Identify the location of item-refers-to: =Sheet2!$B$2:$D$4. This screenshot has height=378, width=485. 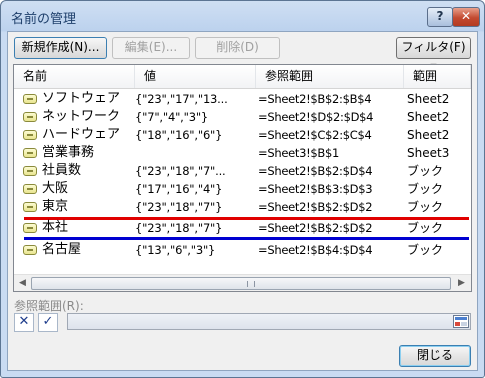
(315, 171).